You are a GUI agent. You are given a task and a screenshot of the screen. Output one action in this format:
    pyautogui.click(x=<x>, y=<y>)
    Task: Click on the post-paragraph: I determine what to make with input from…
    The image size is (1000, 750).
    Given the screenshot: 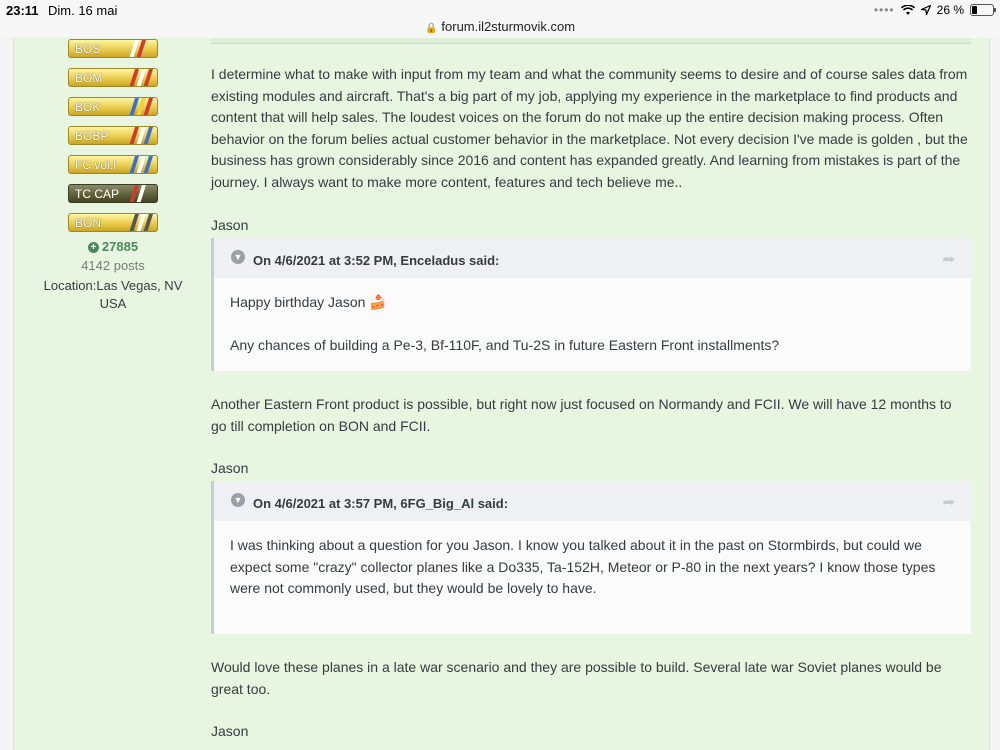 What is the action you would take?
    pyautogui.click(x=589, y=128)
    